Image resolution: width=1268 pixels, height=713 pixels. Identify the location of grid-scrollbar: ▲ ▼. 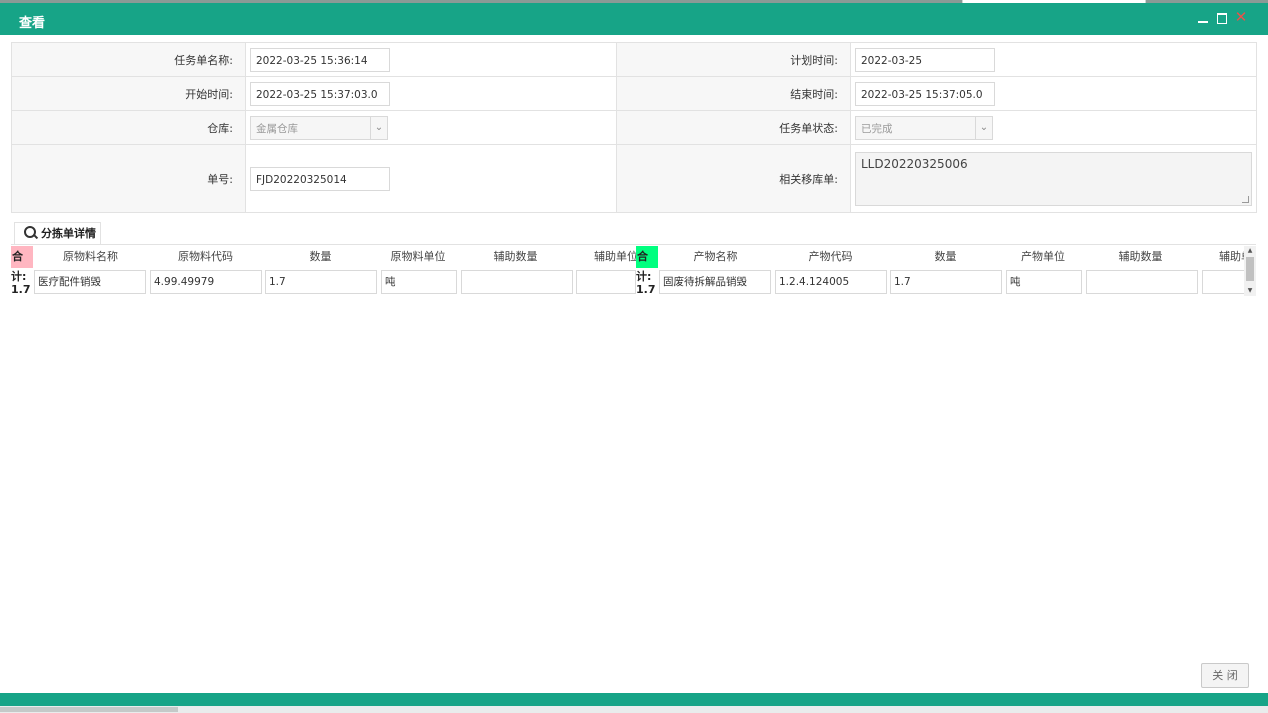
(1250, 271).